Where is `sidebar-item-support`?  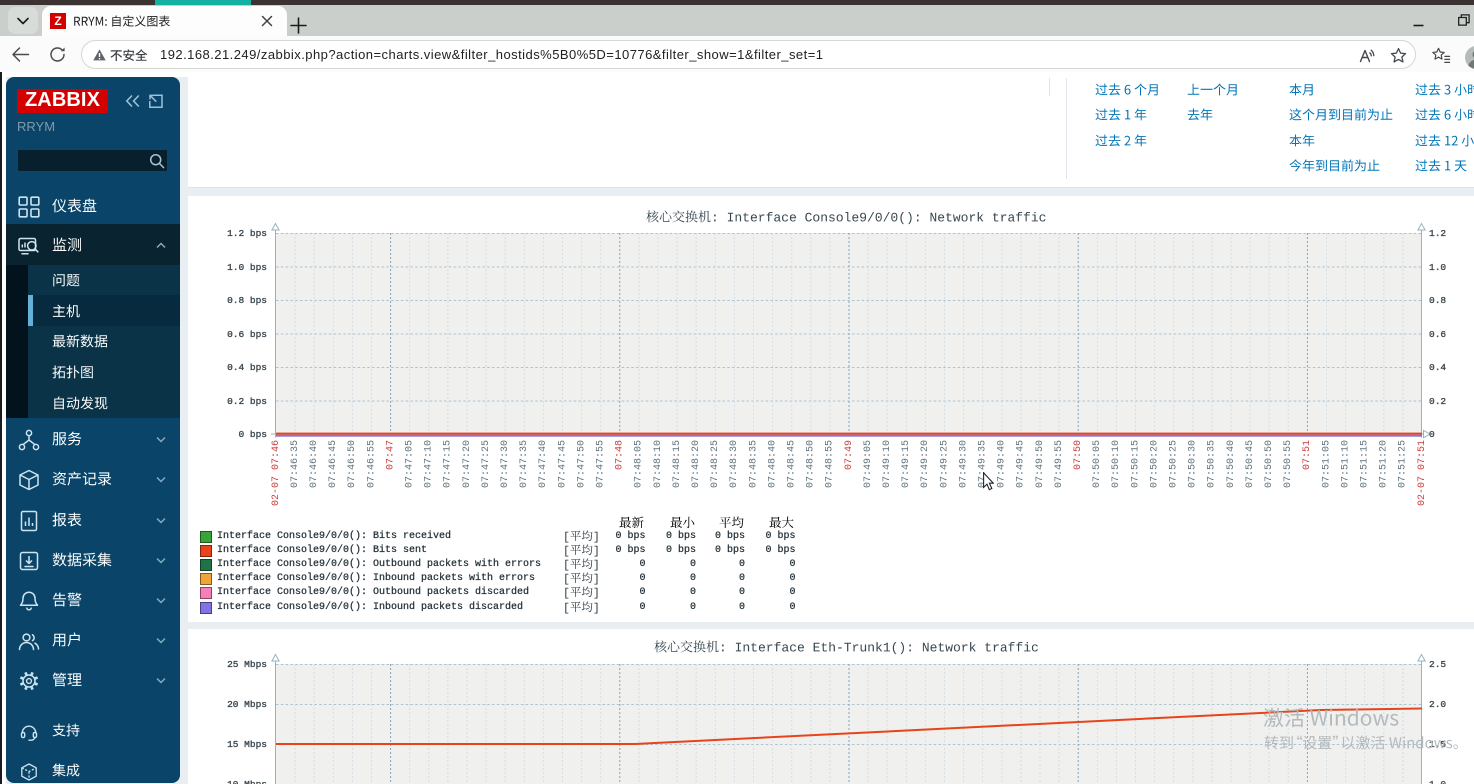
sidebar-item-support is located at coordinates (93, 730).